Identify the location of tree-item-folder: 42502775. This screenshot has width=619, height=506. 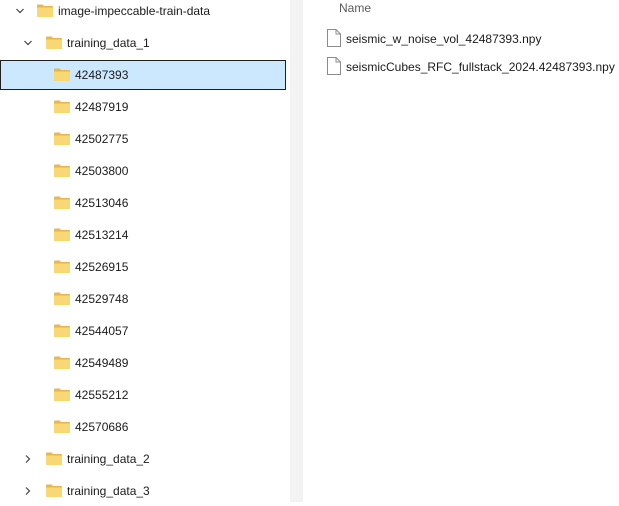
(143, 139).